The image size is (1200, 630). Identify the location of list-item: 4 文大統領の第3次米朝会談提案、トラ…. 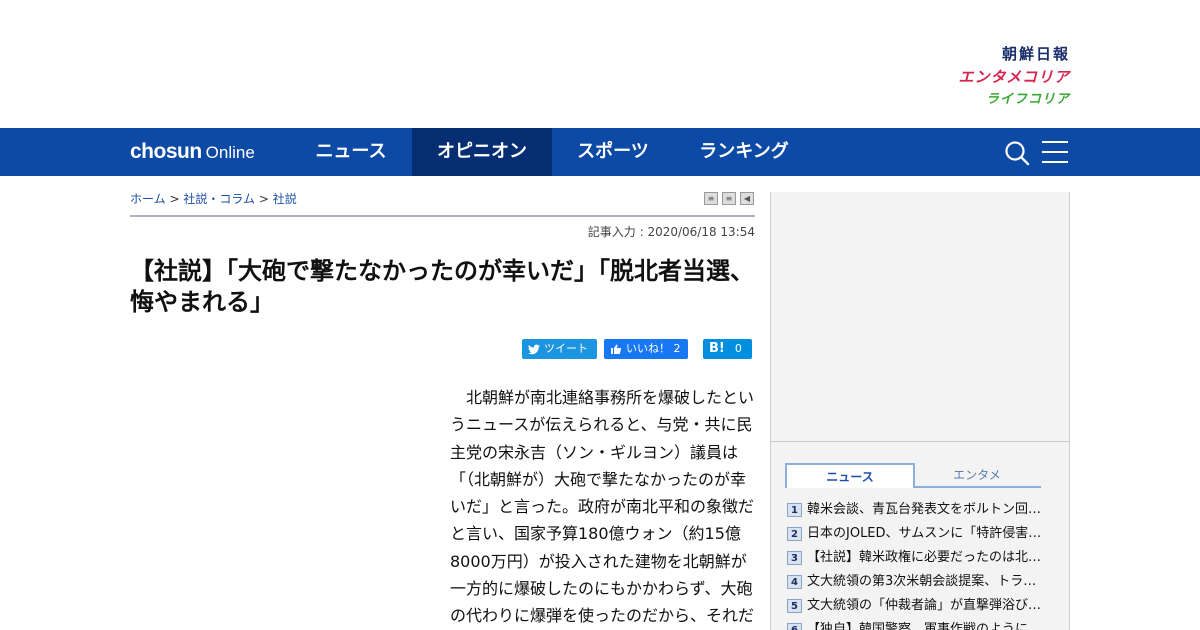
(922, 582).